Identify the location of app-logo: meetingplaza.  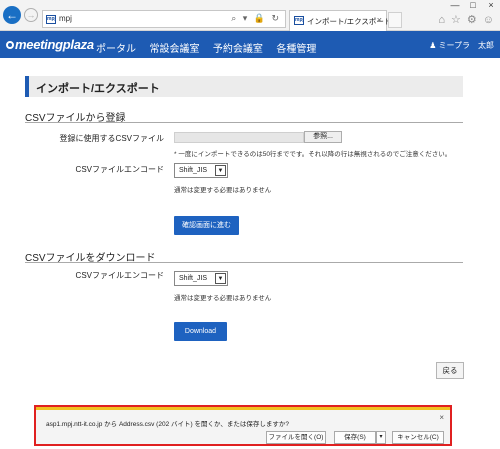
(50, 45).